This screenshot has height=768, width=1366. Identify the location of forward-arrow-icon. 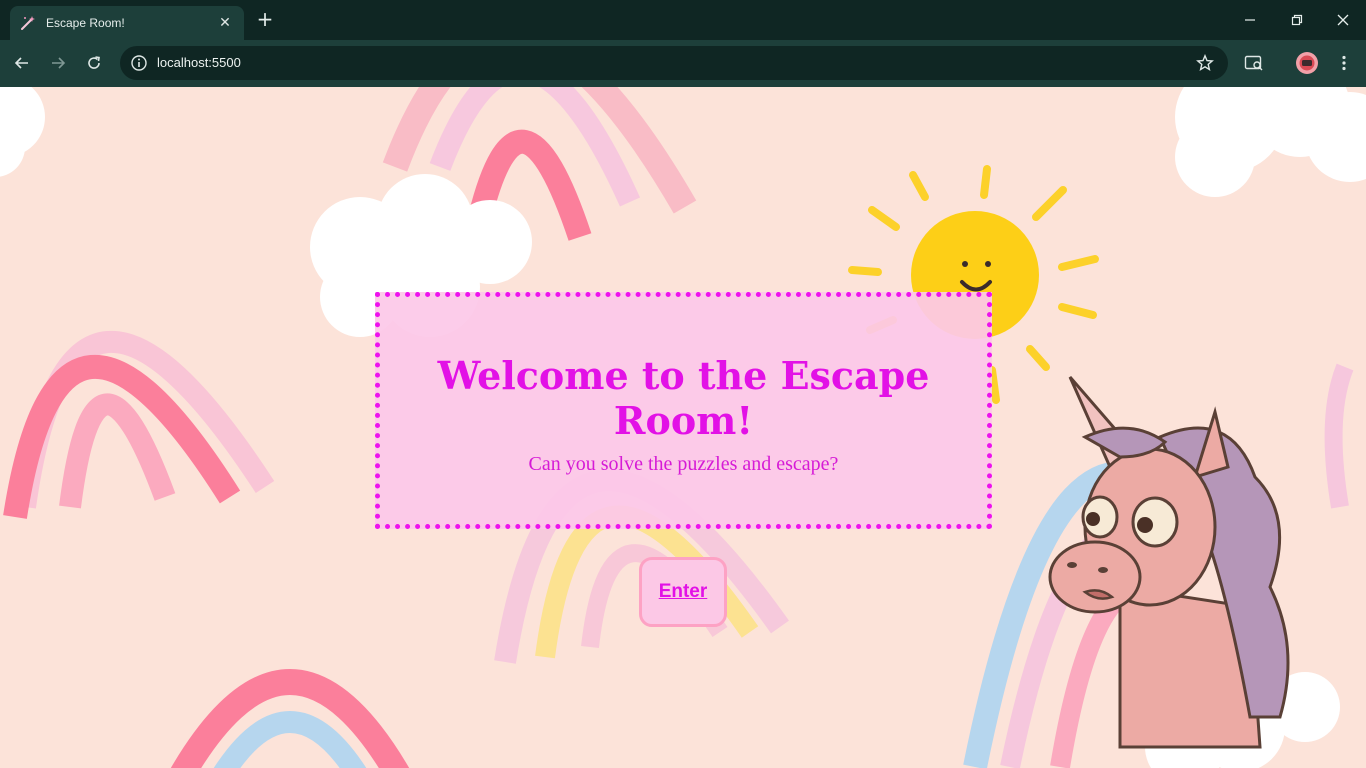
(59, 63).